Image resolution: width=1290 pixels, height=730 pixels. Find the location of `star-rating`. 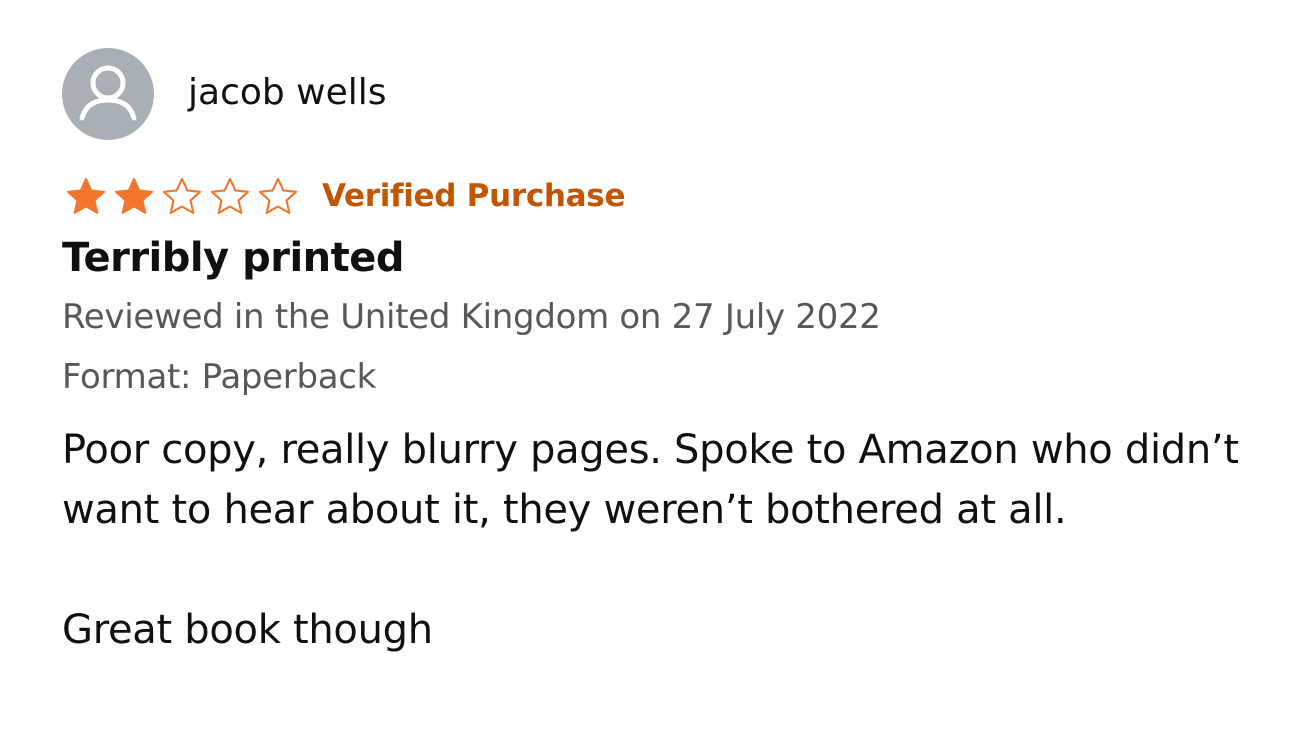

star-rating is located at coordinates (182, 196).